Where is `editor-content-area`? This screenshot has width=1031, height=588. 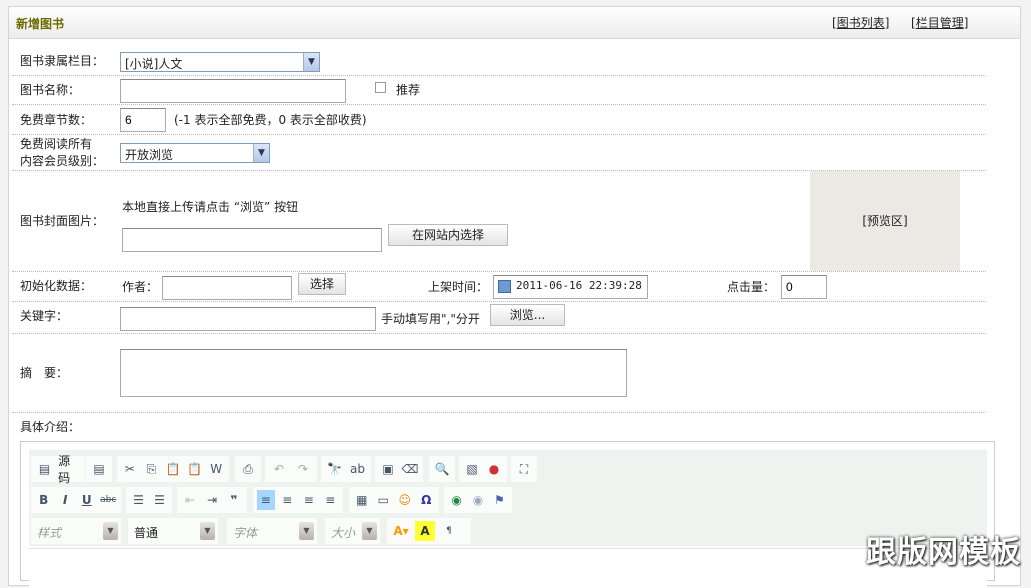 editor-content-area is located at coordinates (508, 568).